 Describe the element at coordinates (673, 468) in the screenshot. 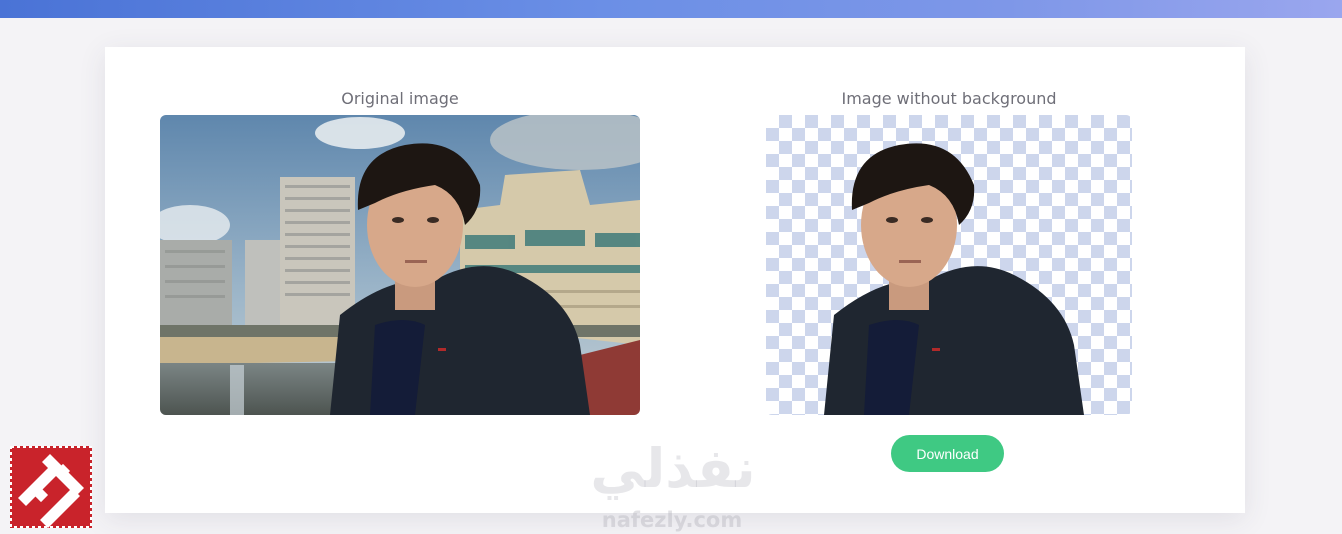

I see `watermark-arabic: نفذلي` at that location.